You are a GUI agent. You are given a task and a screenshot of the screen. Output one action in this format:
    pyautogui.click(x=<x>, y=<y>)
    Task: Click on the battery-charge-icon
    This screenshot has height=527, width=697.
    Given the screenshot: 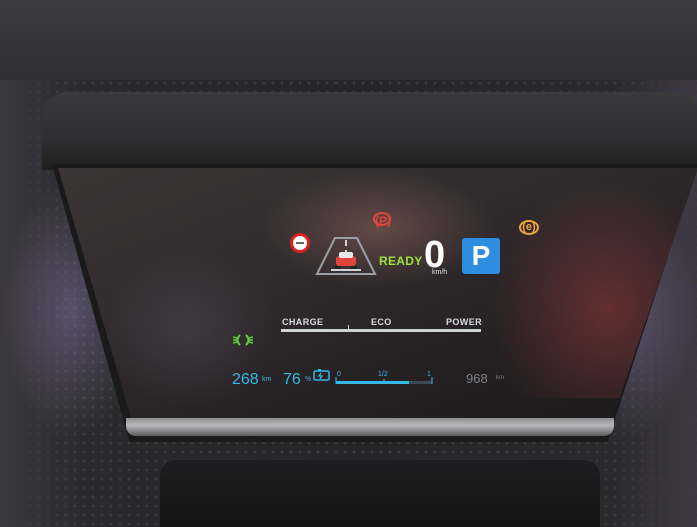 What is the action you would take?
    pyautogui.click(x=321, y=375)
    